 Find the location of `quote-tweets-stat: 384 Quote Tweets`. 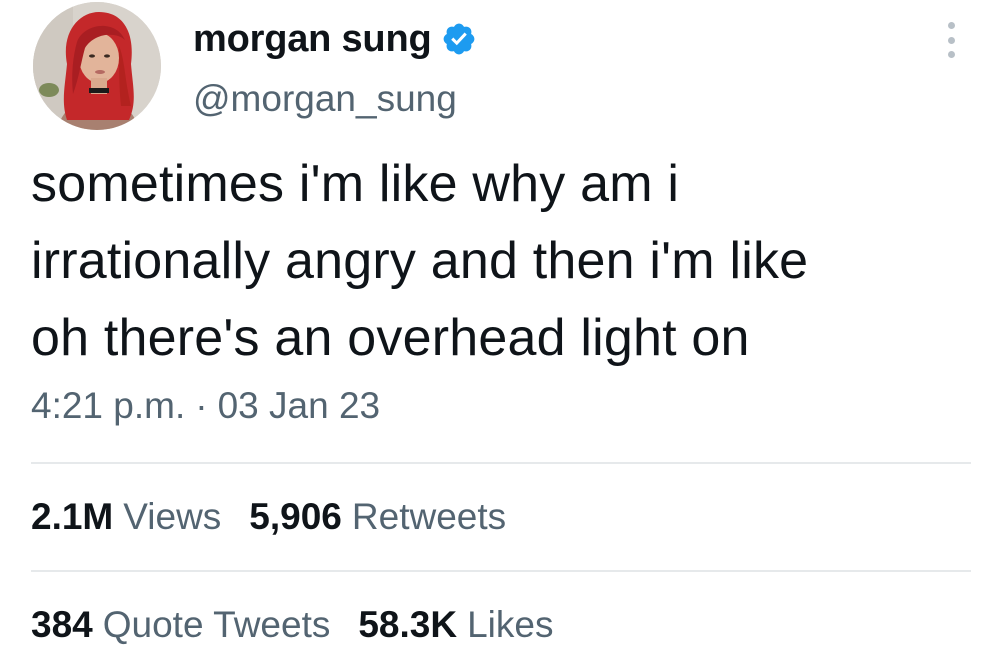

quote-tweets-stat: 384 Quote Tweets is located at coordinates (180, 625).